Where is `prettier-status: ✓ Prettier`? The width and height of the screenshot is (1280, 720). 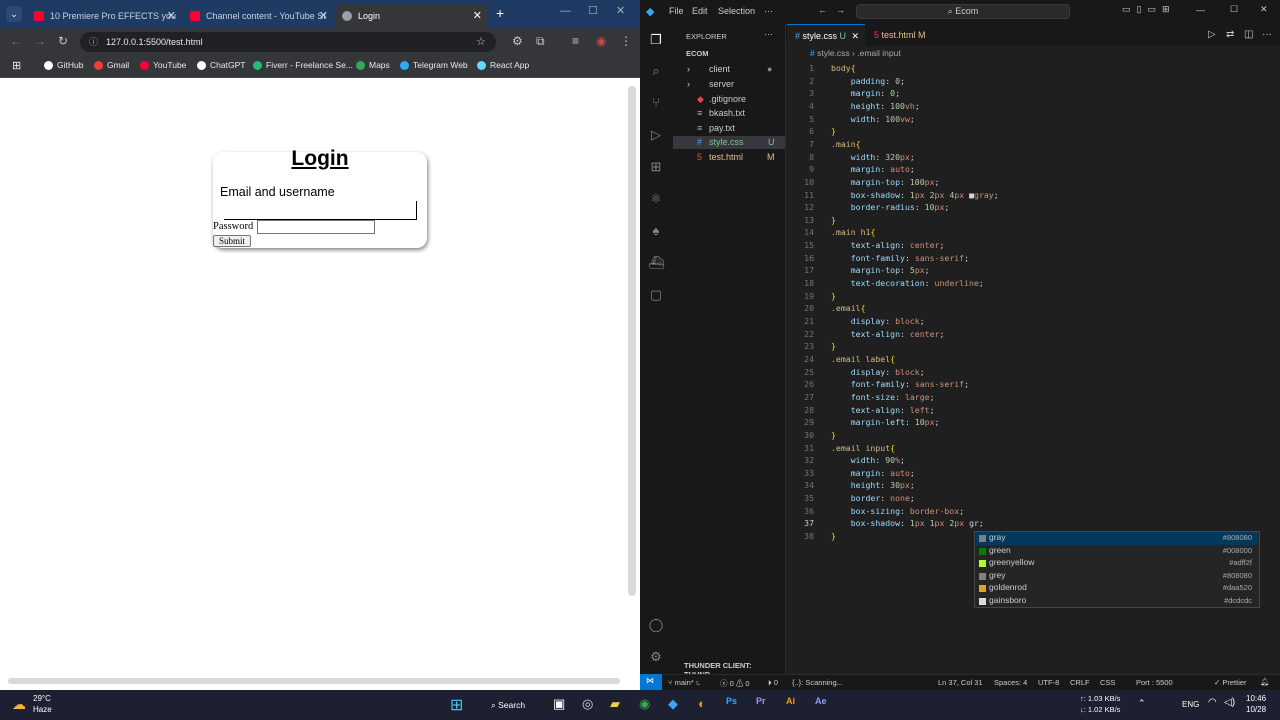
prettier-status: ✓ Prettier is located at coordinates (1230, 682).